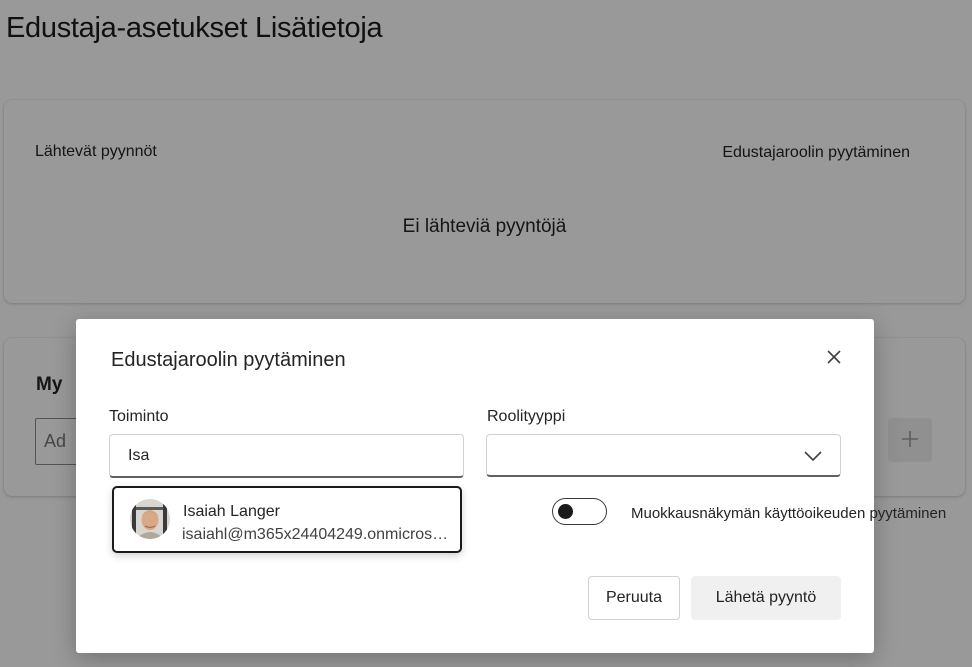 This screenshot has width=972, height=667. Describe the element at coordinates (526, 416) in the screenshot. I see `role-type-label: Roolityyppi` at that location.